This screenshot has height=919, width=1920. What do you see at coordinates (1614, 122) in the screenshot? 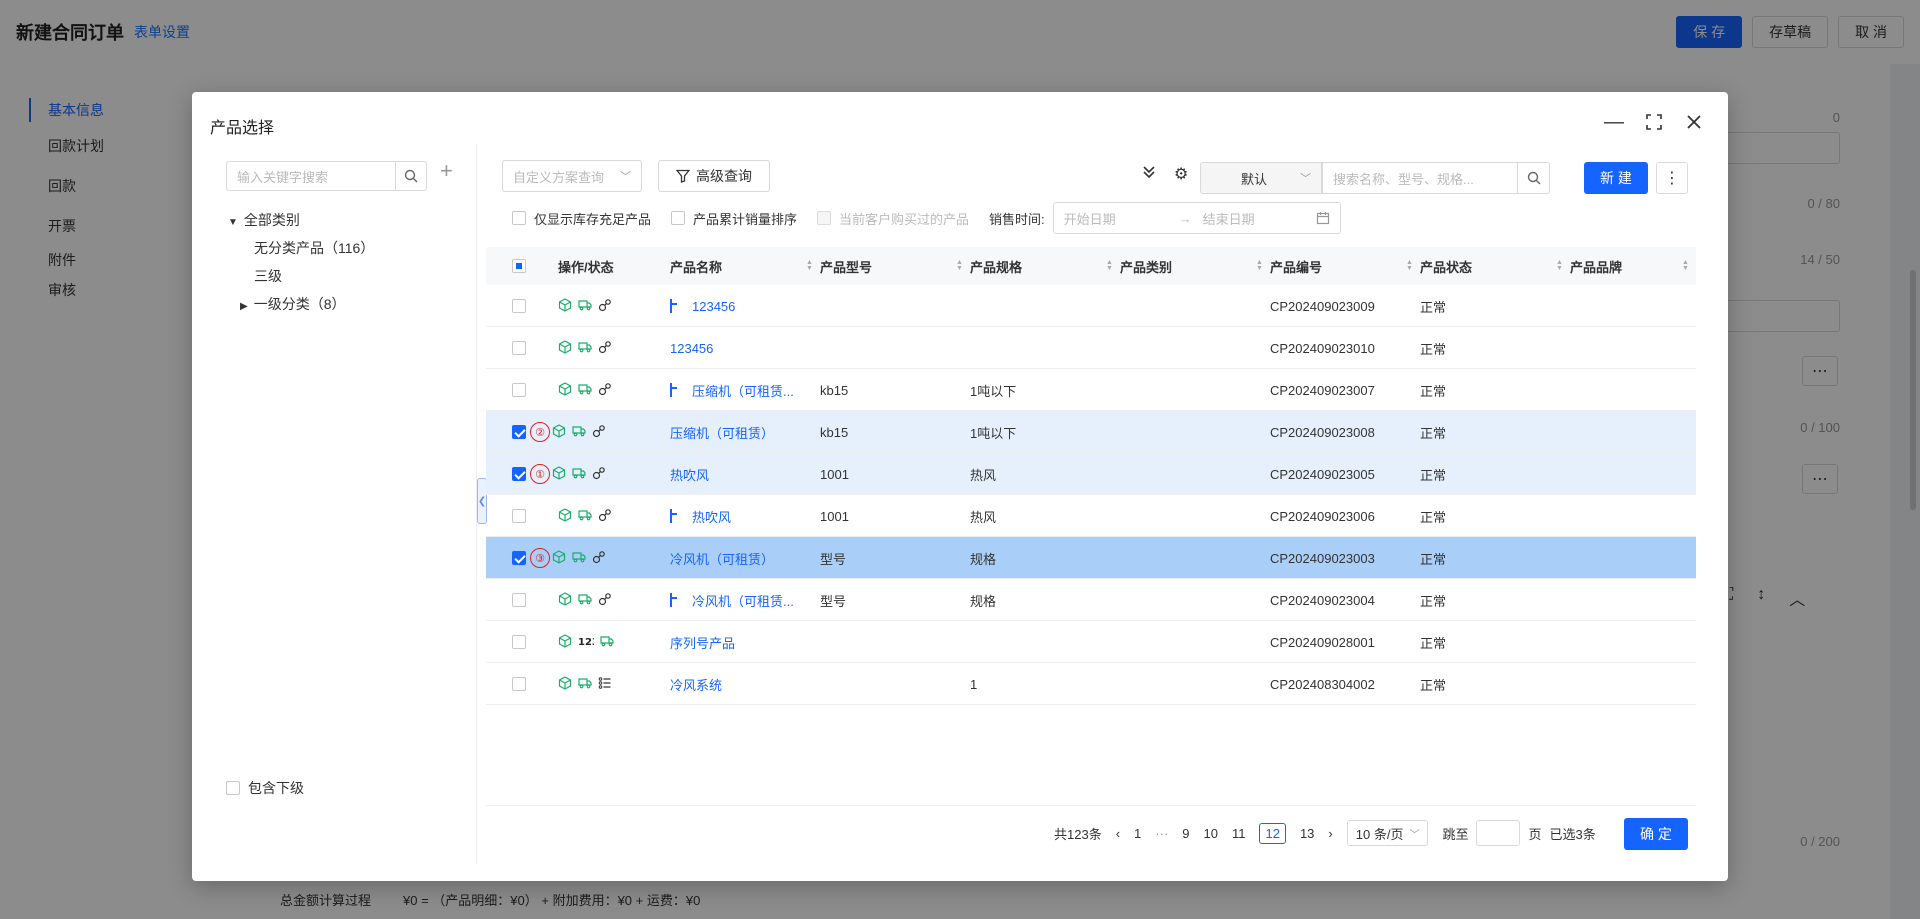
I see `minimize-icon: —` at bounding box center [1614, 122].